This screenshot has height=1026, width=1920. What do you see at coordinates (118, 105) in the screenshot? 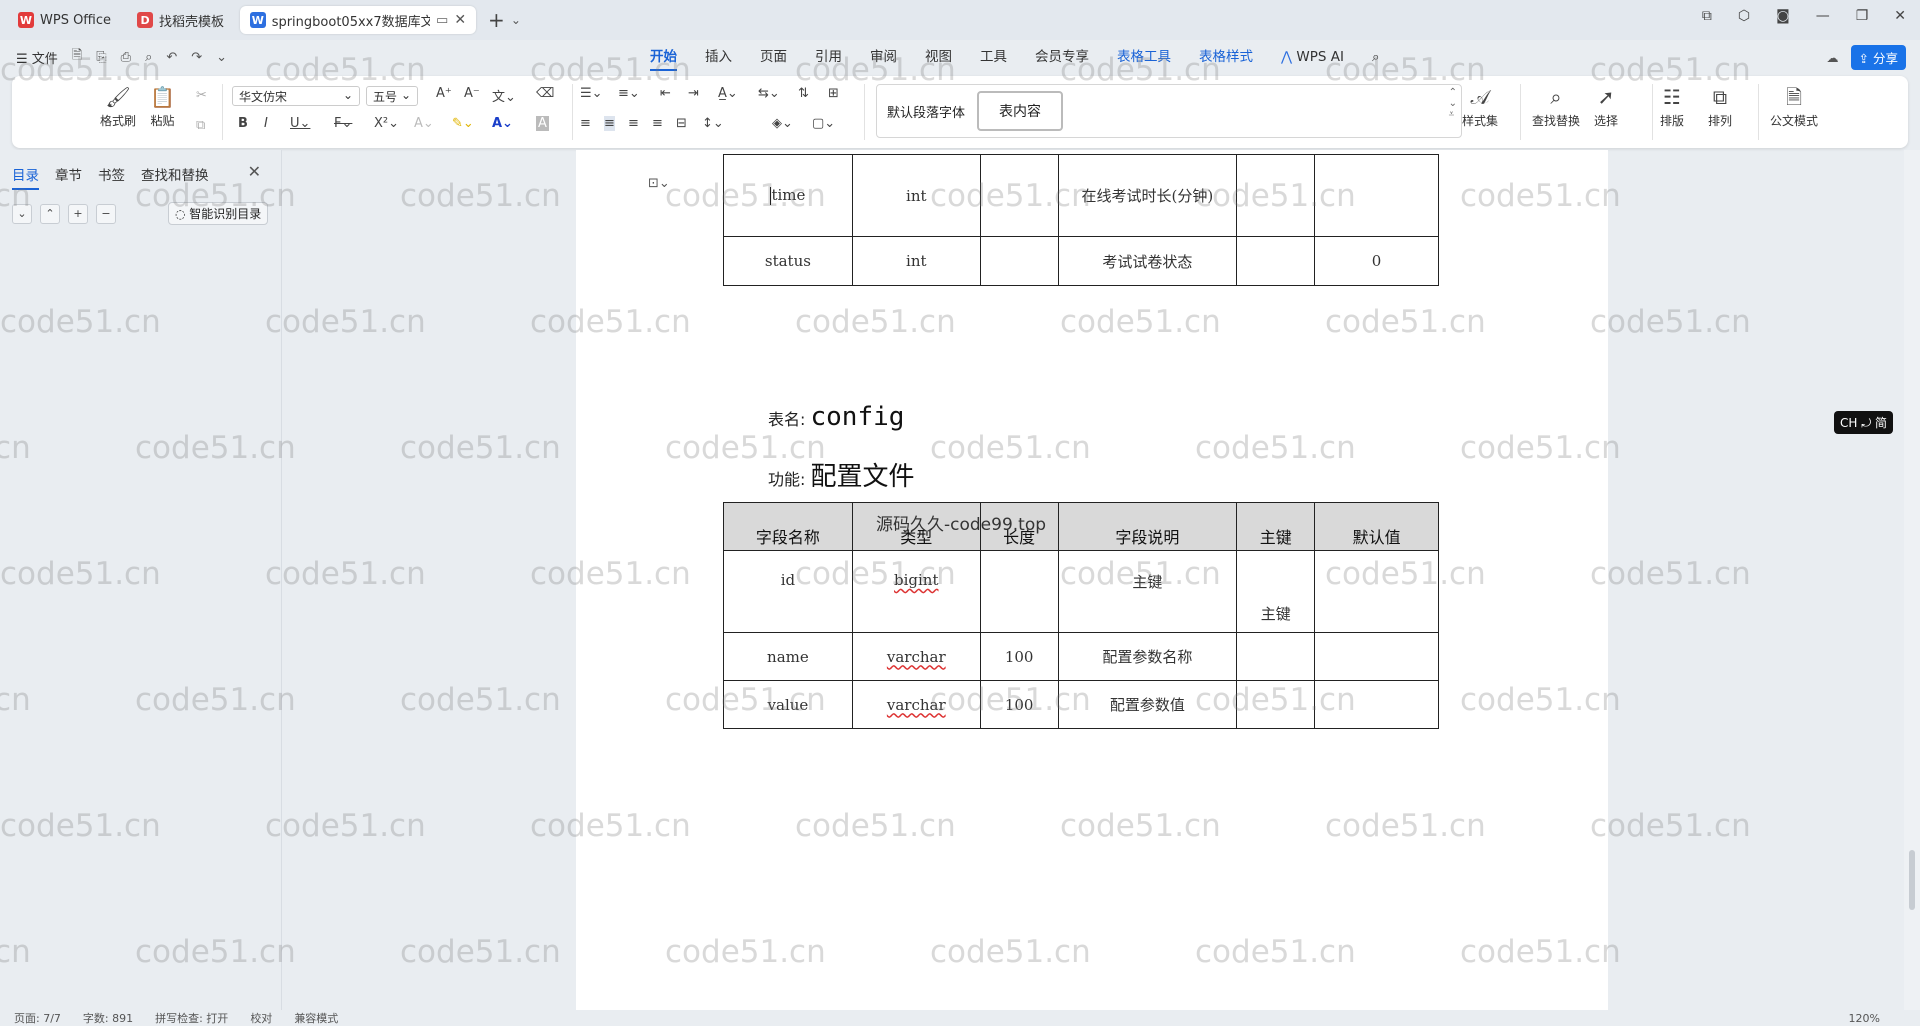
I see `format-painter-button: 🖌 格式刷` at bounding box center [118, 105].